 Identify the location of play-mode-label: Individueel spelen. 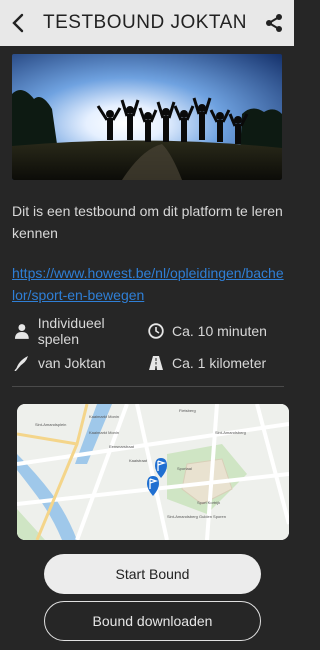
(71, 331).